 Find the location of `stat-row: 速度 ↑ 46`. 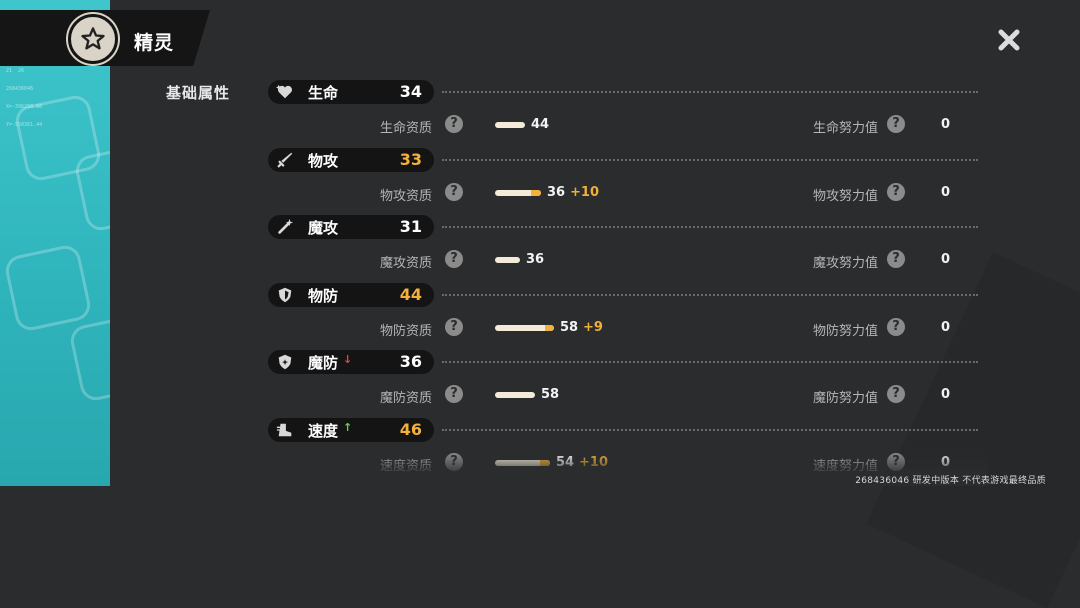

stat-row: 速度 ↑ 46 is located at coordinates (628, 429).